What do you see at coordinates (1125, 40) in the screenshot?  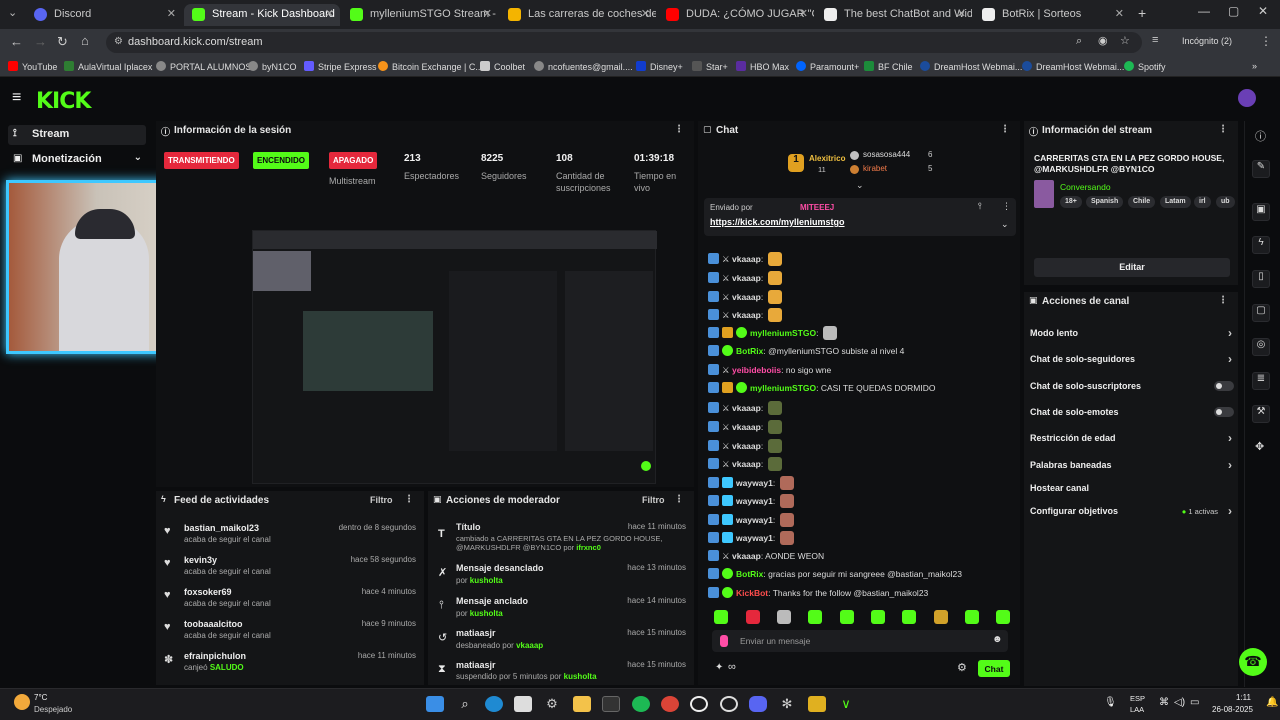 I see `star-icon: ☆` at bounding box center [1125, 40].